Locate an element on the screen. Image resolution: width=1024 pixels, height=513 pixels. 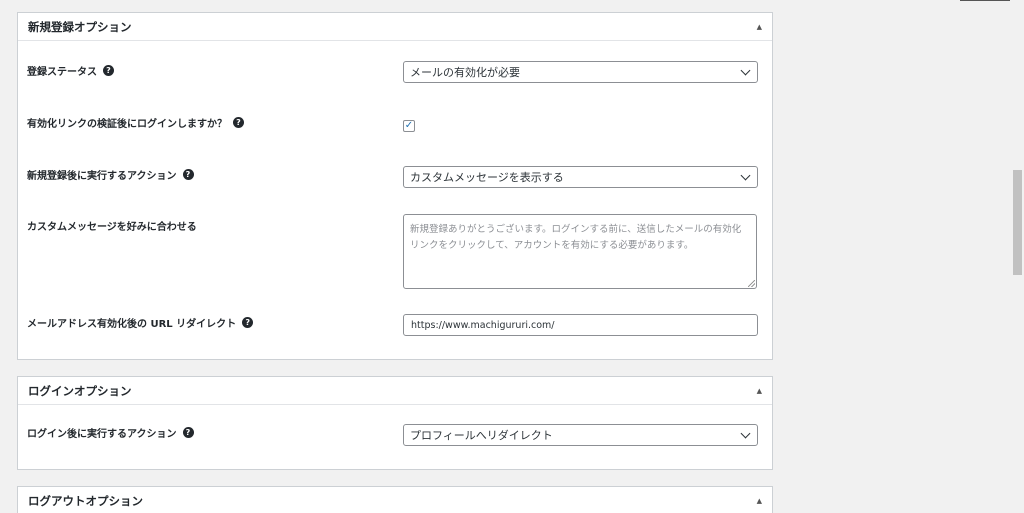
top-divider is located at coordinates (985, 0).